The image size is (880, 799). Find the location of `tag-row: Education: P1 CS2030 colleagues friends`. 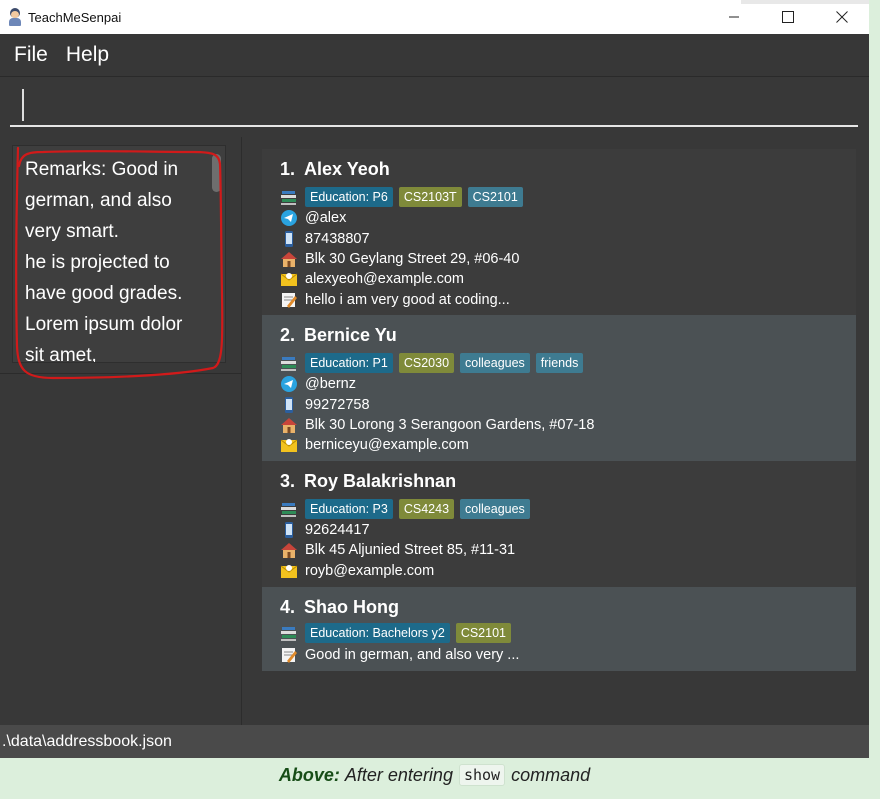

tag-row: Education: P1 CS2030 colleagues friends is located at coordinates (434, 363).